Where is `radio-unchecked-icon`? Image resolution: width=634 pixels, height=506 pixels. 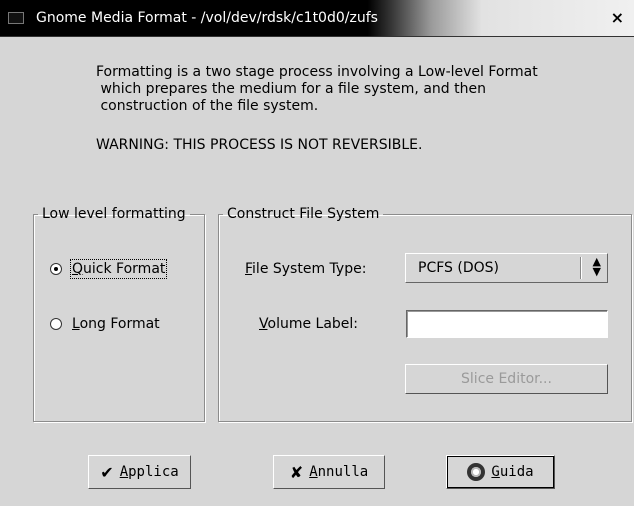 radio-unchecked-icon is located at coordinates (56, 324).